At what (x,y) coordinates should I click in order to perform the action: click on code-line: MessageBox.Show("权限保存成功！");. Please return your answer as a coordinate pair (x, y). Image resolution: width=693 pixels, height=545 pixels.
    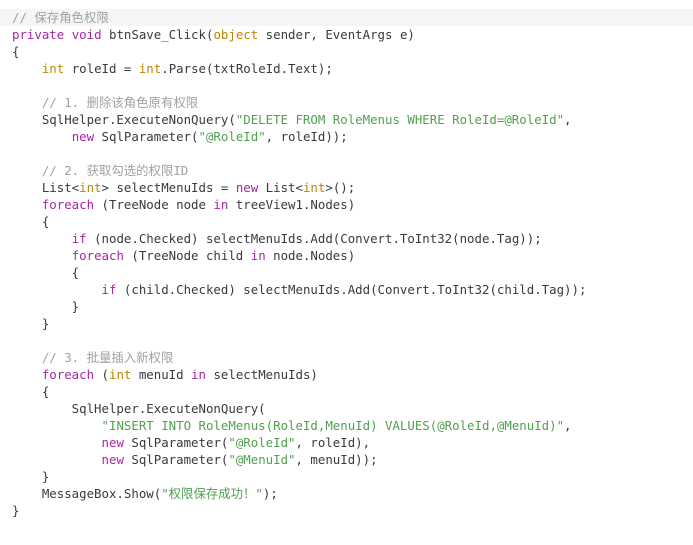
    Looking at the image, I should click on (346, 493).